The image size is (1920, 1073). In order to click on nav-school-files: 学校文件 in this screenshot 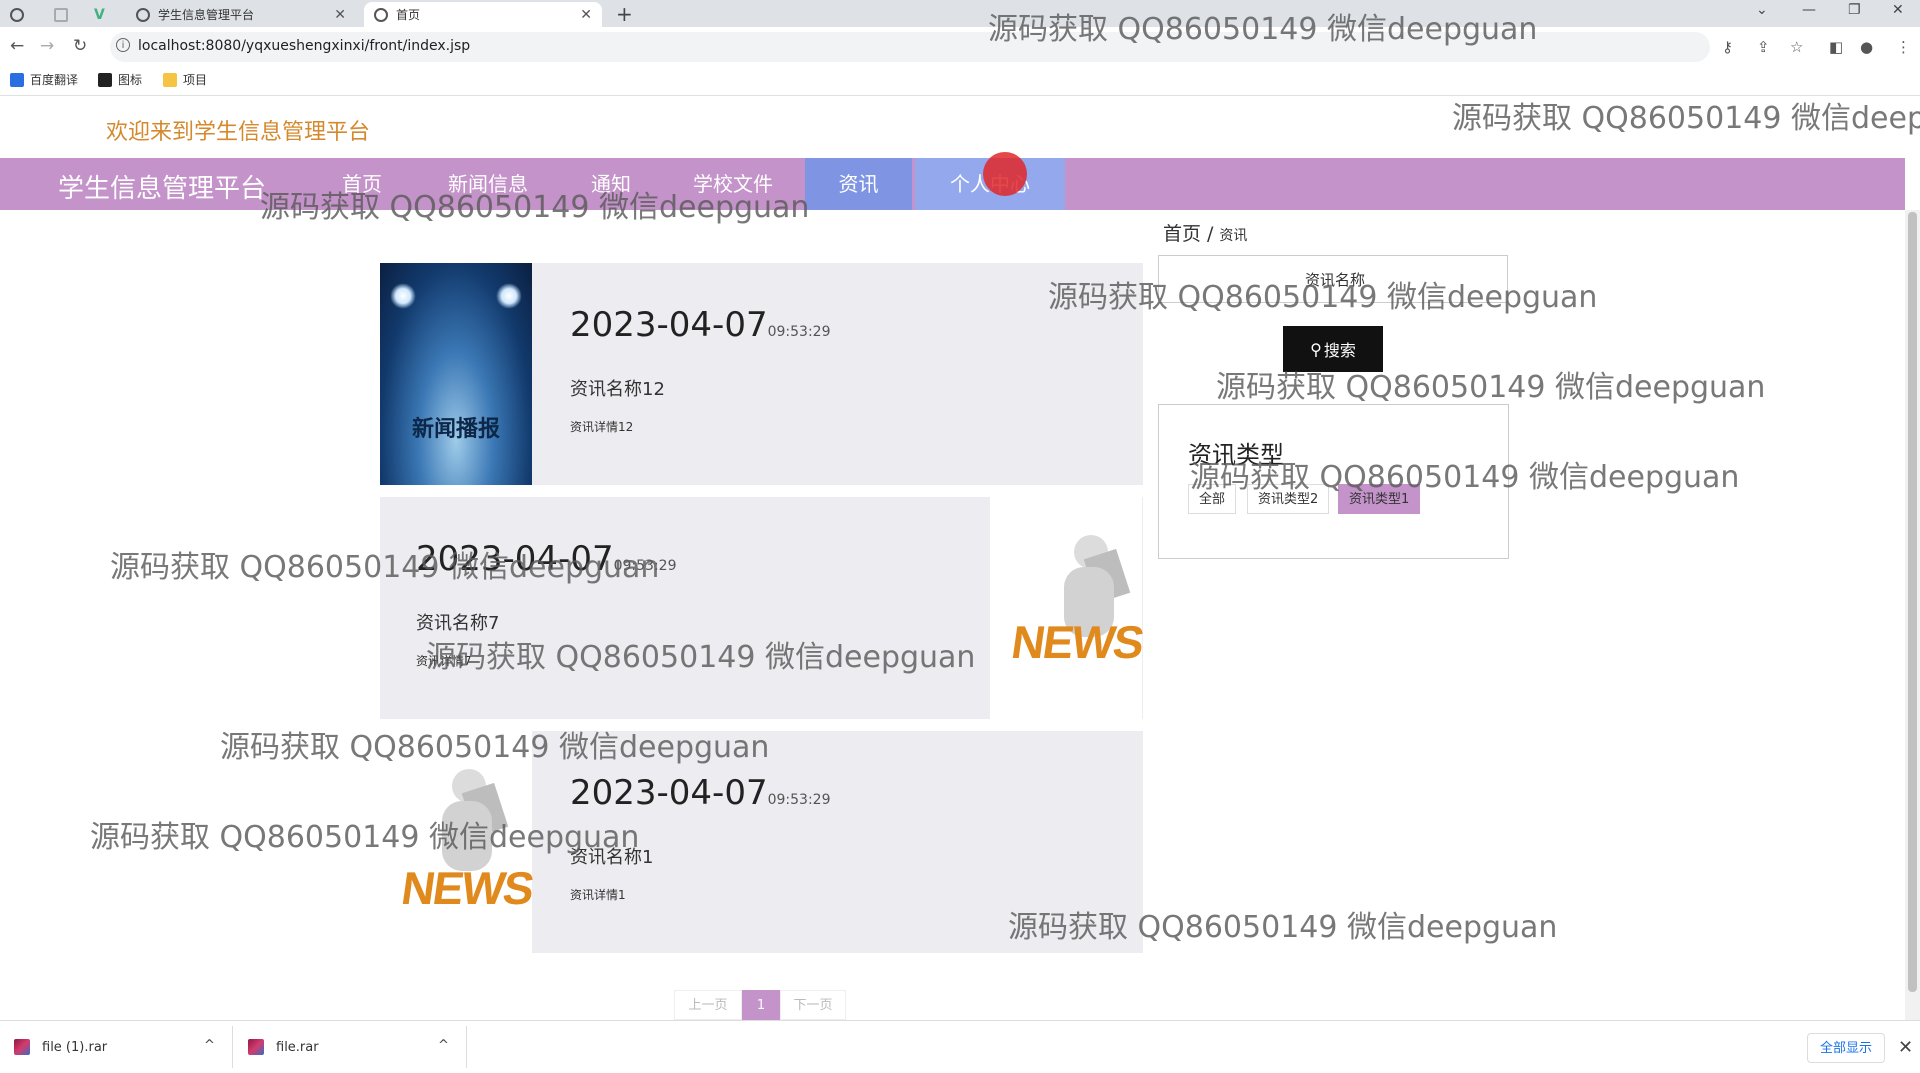, I will do `click(733, 184)`.